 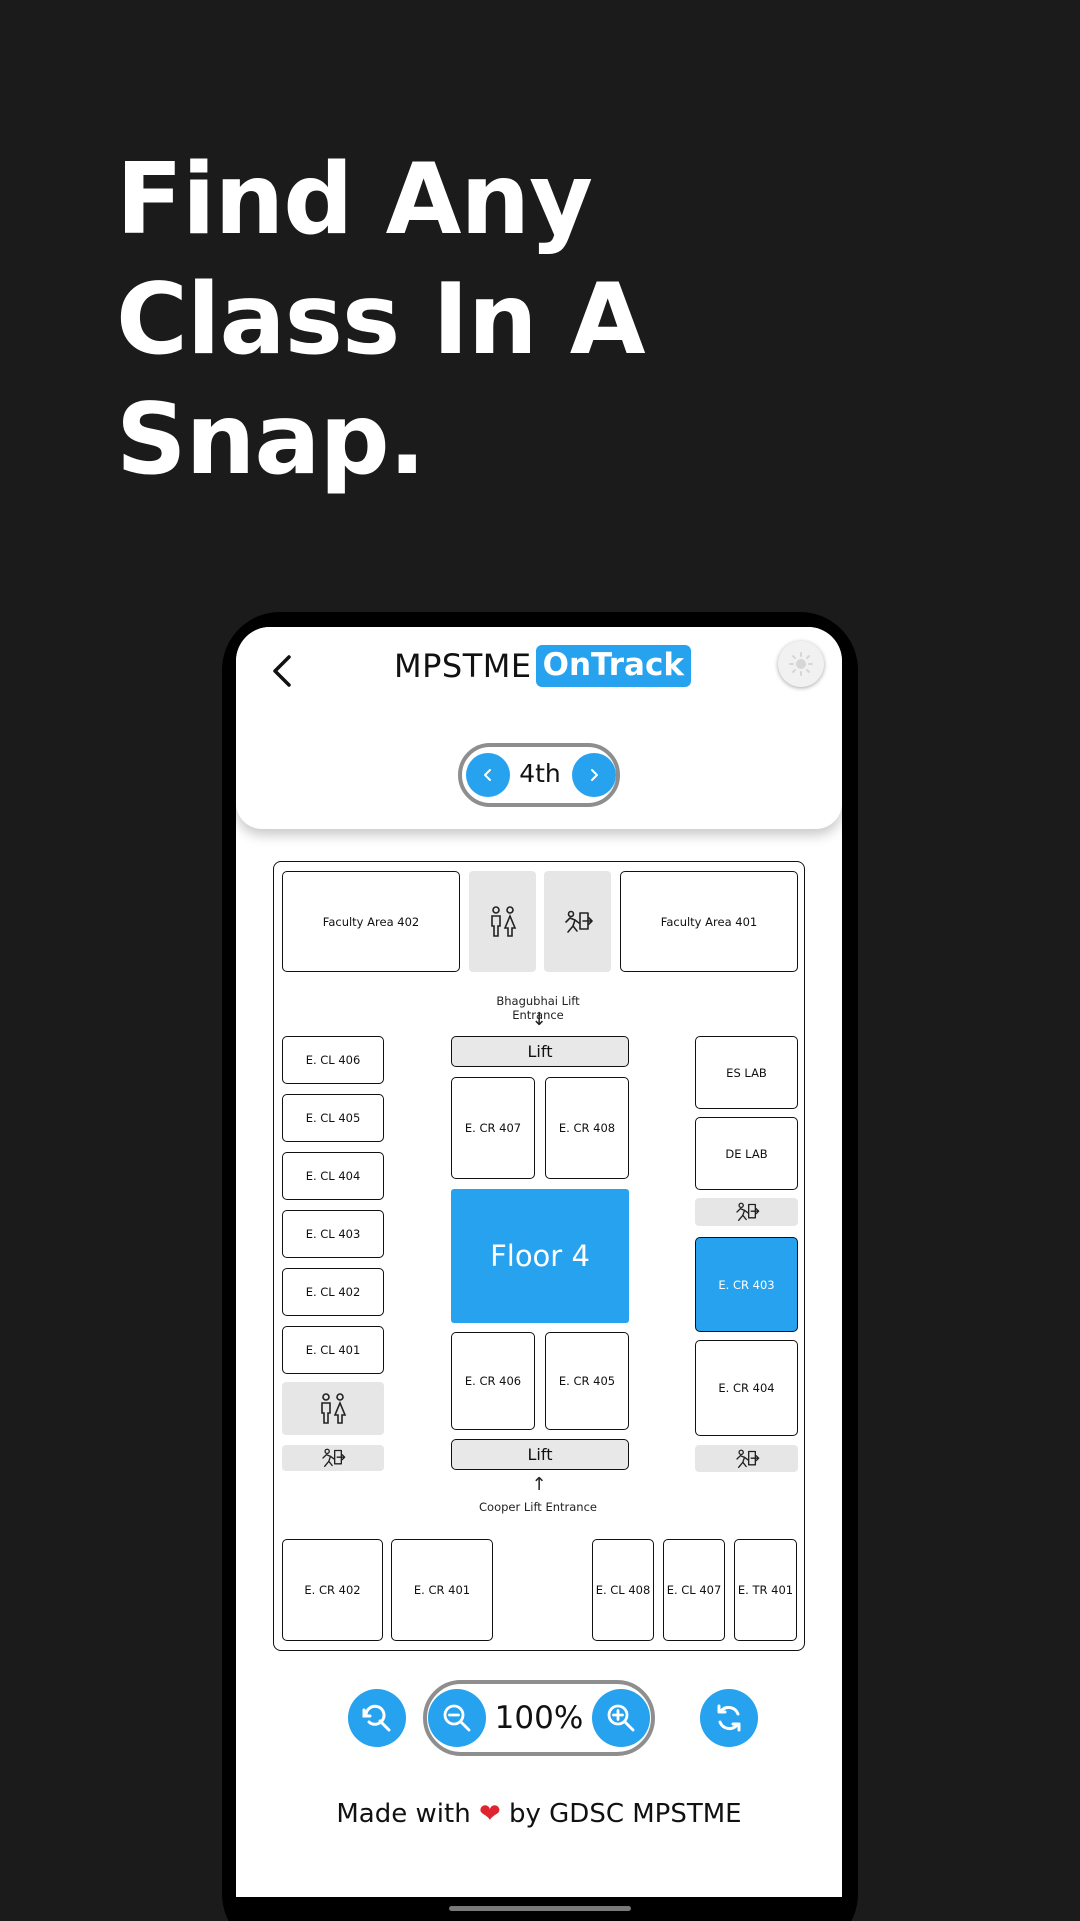 I want to click on chevron-right-icon, so click(x=594, y=775).